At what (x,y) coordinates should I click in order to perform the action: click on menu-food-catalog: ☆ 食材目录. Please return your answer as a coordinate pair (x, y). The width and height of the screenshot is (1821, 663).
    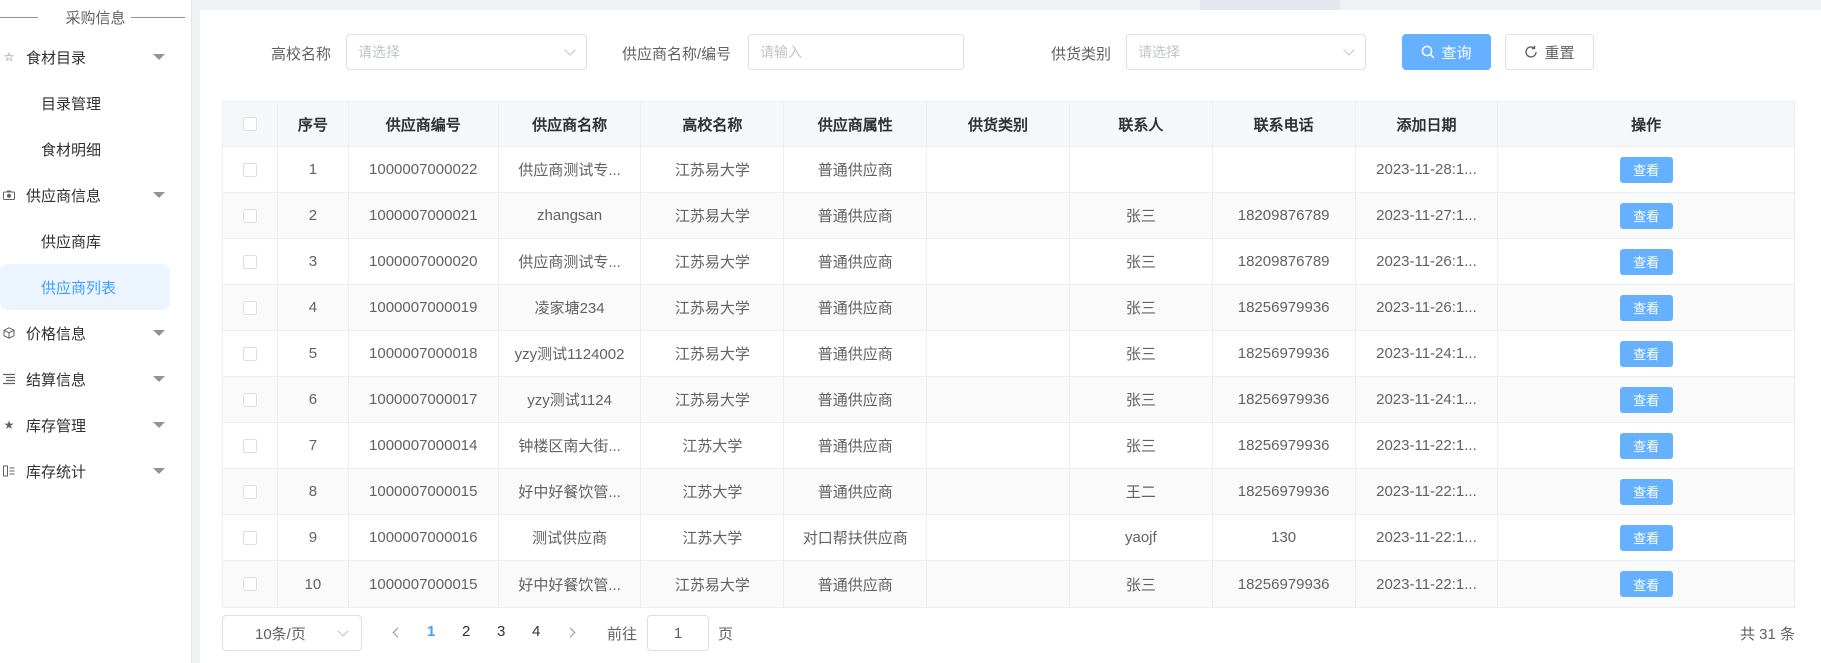
    Looking at the image, I should click on (95, 57).